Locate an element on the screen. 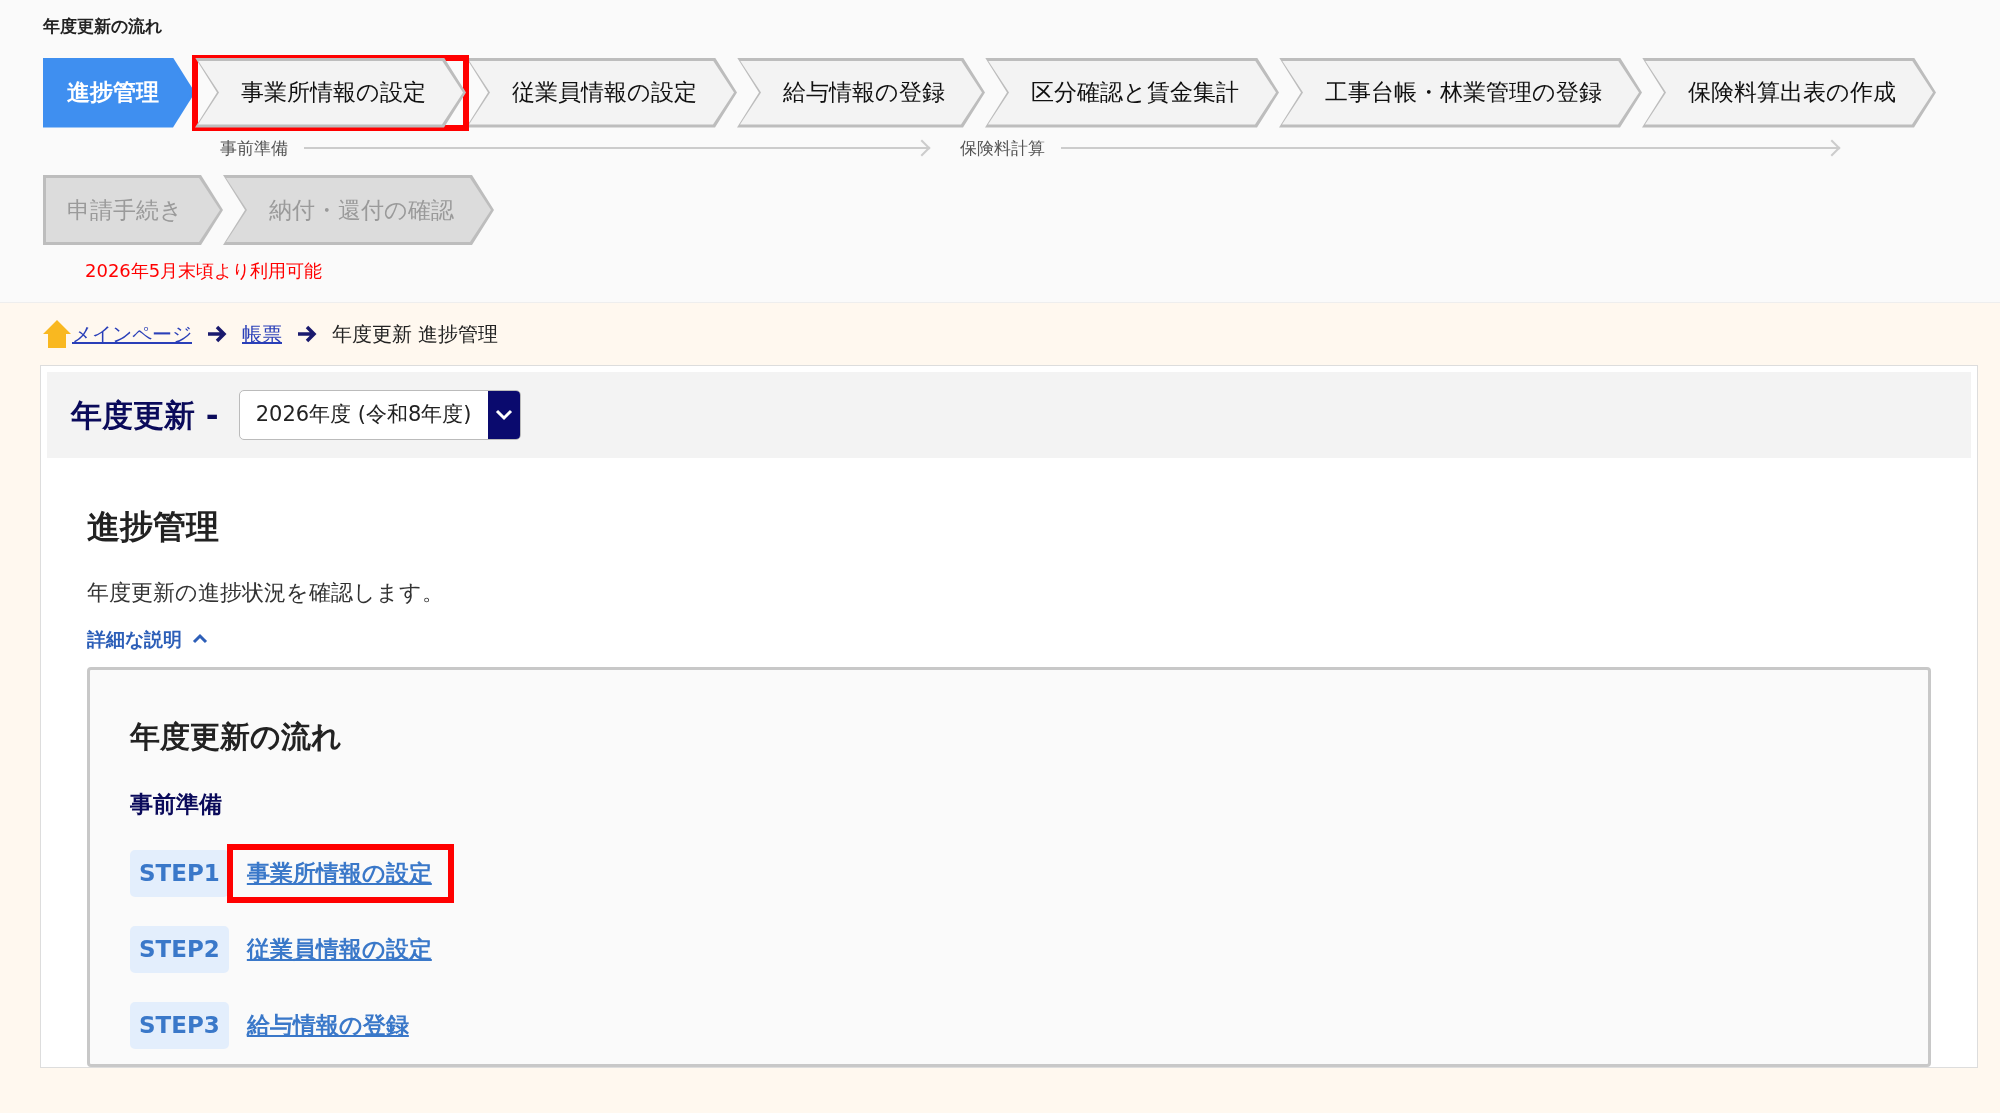 The image size is (2000, 1113). section-title: 進捗管理 is located at coordinates (153, 527).